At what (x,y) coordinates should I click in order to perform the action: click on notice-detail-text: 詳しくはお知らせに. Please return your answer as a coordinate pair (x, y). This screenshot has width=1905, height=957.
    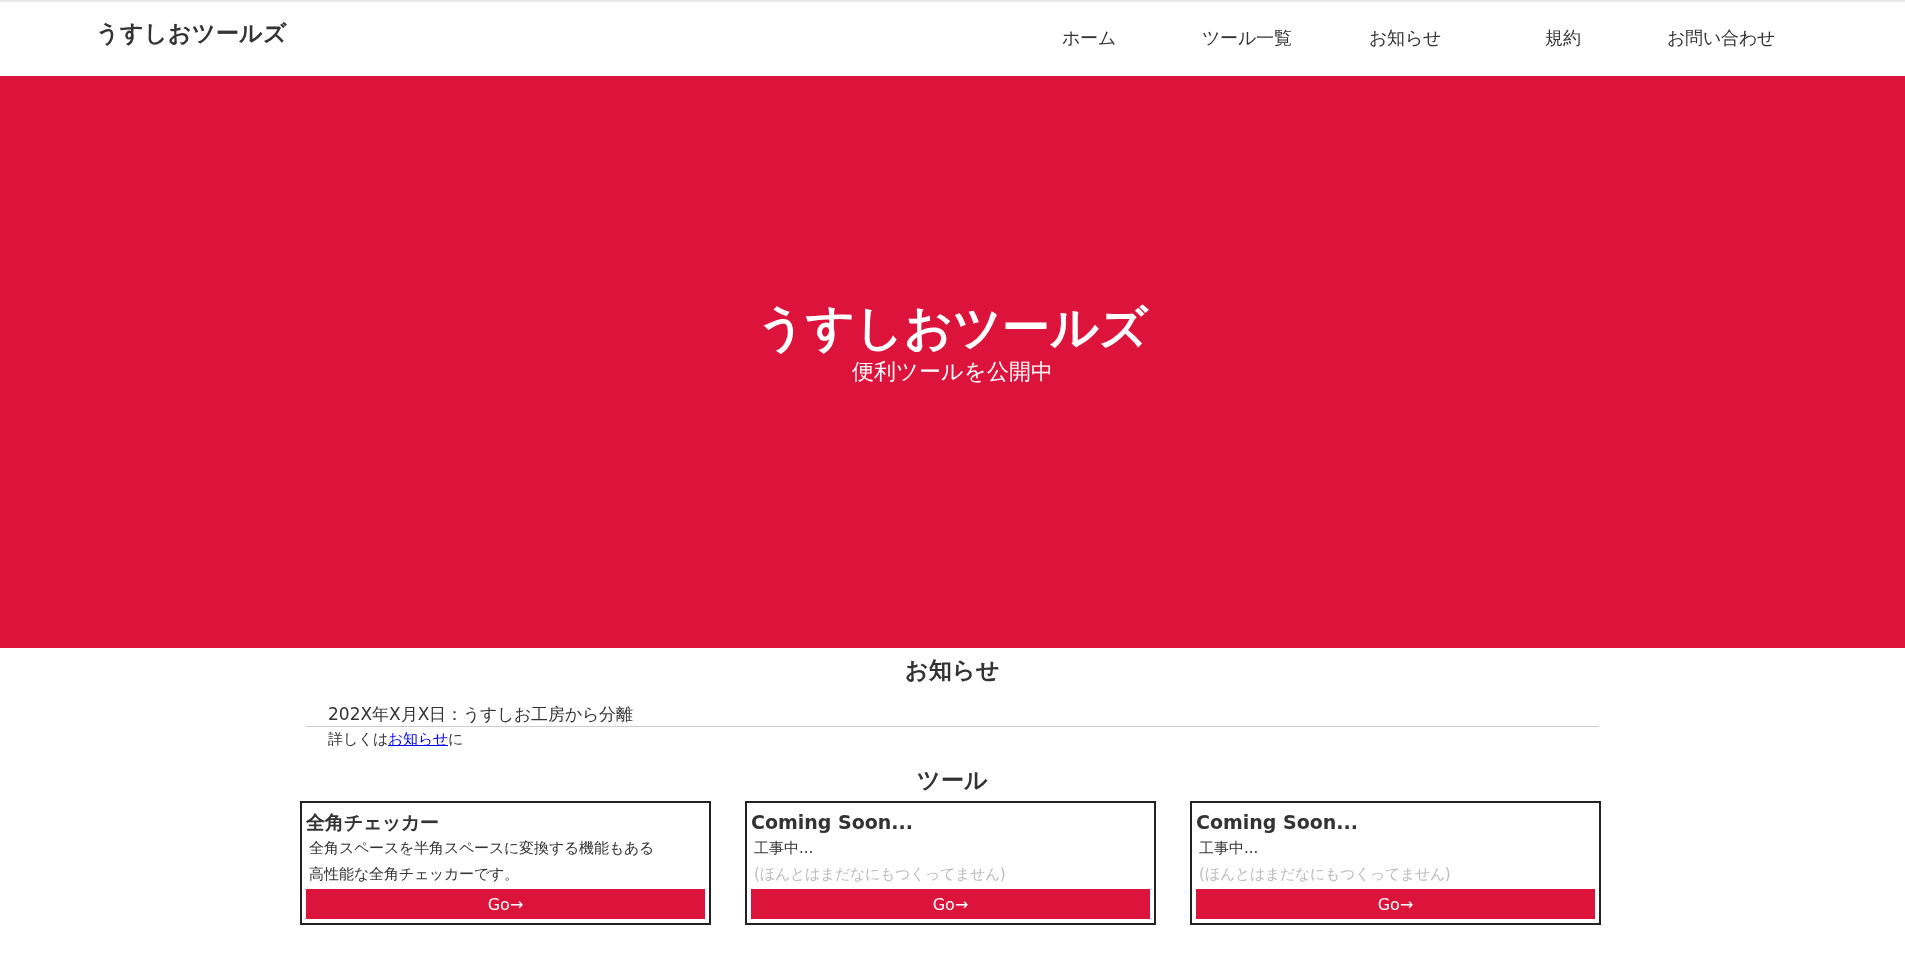
    Looking at the image, I should click on (395, 739).